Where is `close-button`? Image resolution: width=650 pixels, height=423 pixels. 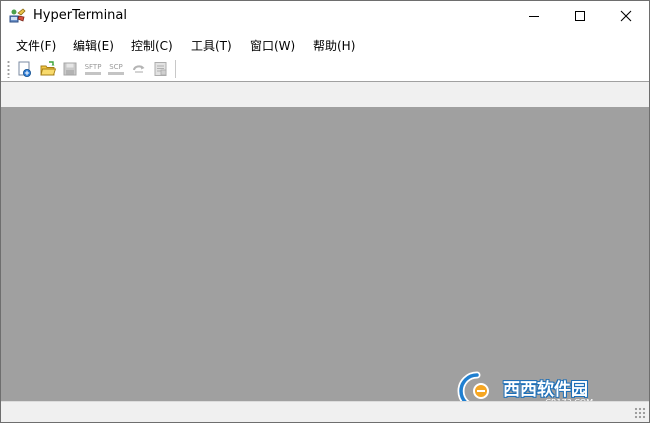
close-button is located at coordinates (626, 16).